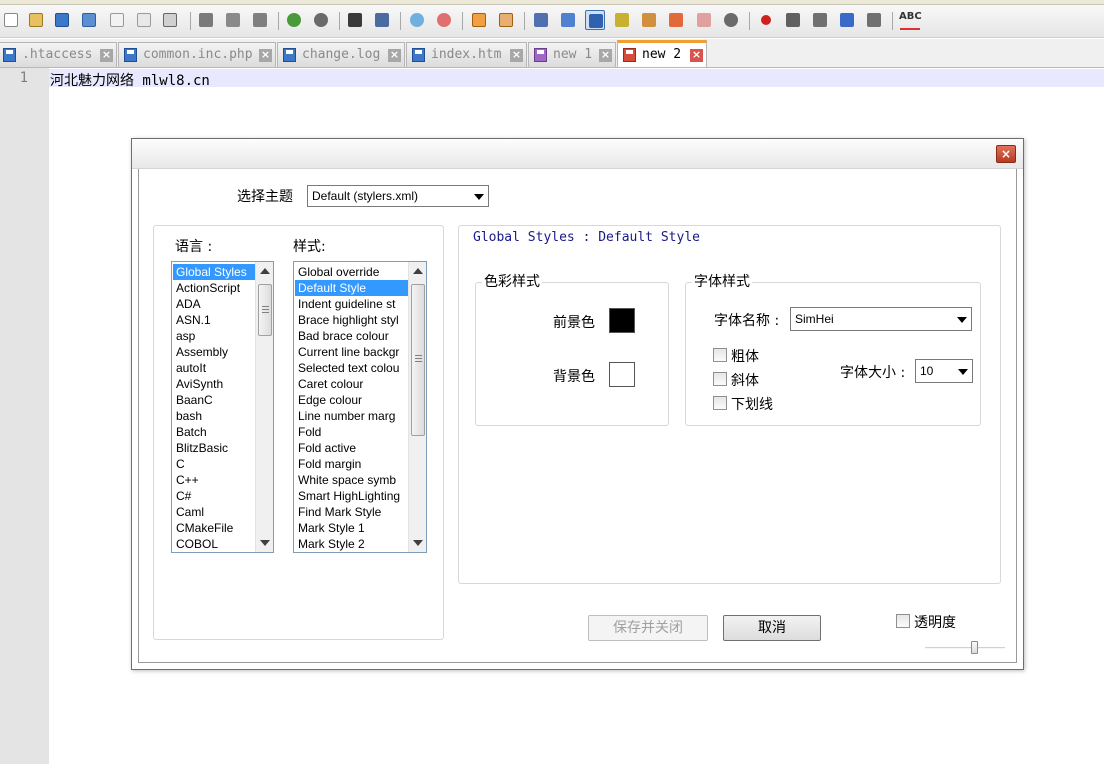 This screenshot has width=1104, height=764. Describe the element at coordinates (577, 154) in the screenshot. I see `dialog-title-bar: ×` at that location.